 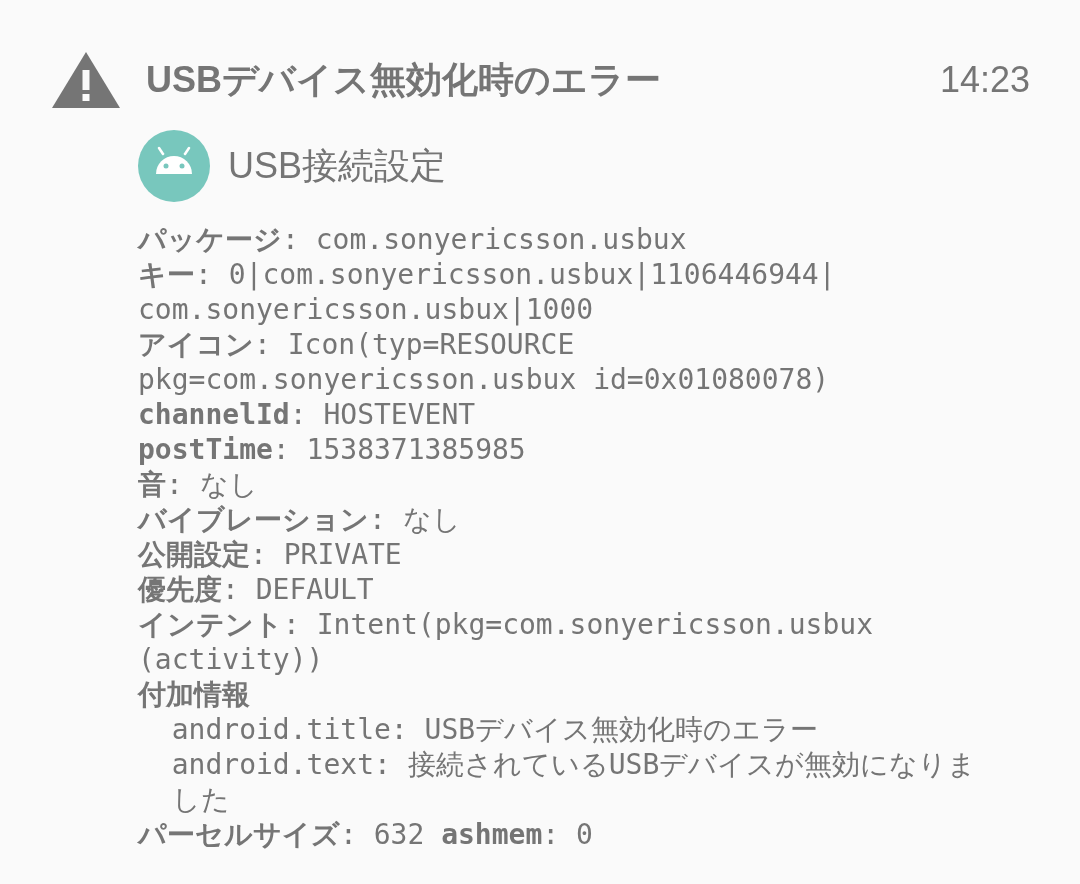 I want to click on detail-line: パーセルサイズ: 632 ashmem: 0, so click(x=366, y=834).